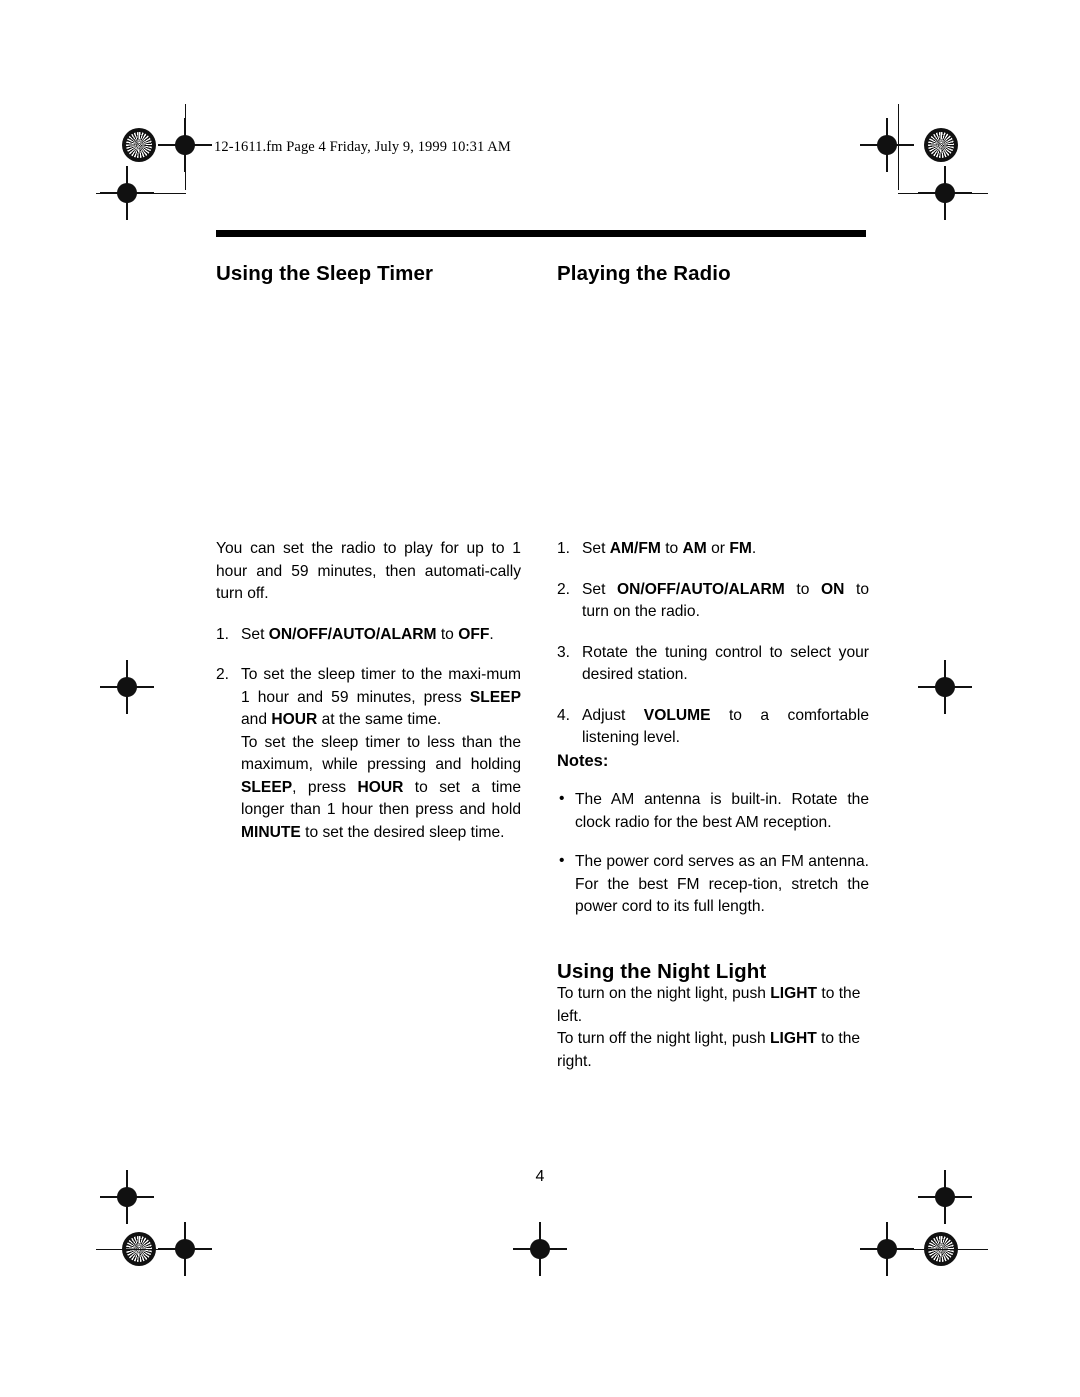 The height and width of the screenshot is (1397, 1080). What do you see at coordinates (127, 687) in the screenshot?
I see `registration-target-left-middle` at bounding box center [127, 687].